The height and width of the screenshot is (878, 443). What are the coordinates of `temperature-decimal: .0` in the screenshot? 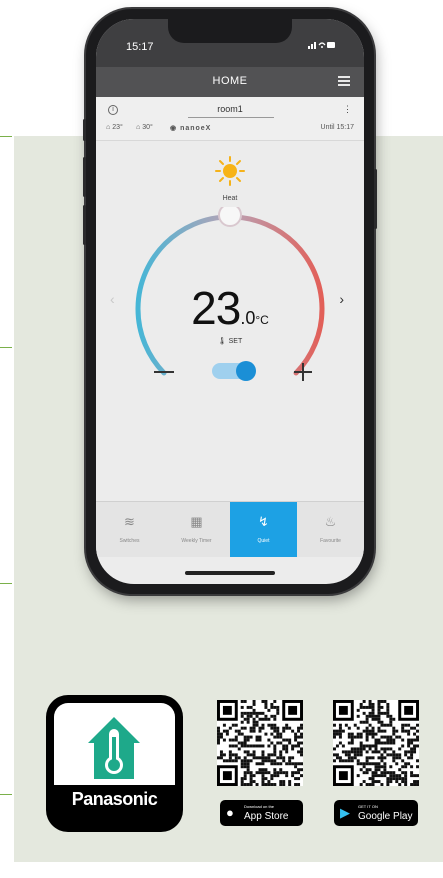 It's located at (248, 318).